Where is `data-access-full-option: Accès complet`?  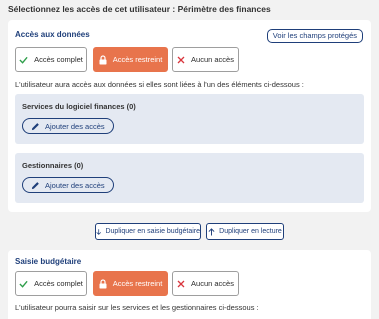 data-access-full-option: Accès complet is located at coordinates (51, 59).